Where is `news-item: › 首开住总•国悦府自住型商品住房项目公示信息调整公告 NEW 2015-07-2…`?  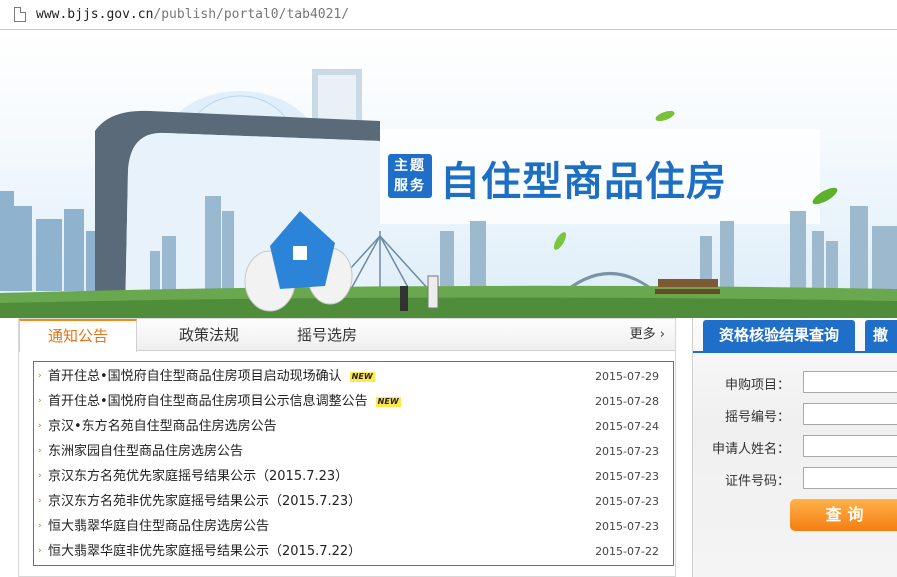
news-item: › 首开住总•国悦府自住型商品住房项目公示信息调整公告 NEW 2015-07-2… is located at coordinates (353, 401).